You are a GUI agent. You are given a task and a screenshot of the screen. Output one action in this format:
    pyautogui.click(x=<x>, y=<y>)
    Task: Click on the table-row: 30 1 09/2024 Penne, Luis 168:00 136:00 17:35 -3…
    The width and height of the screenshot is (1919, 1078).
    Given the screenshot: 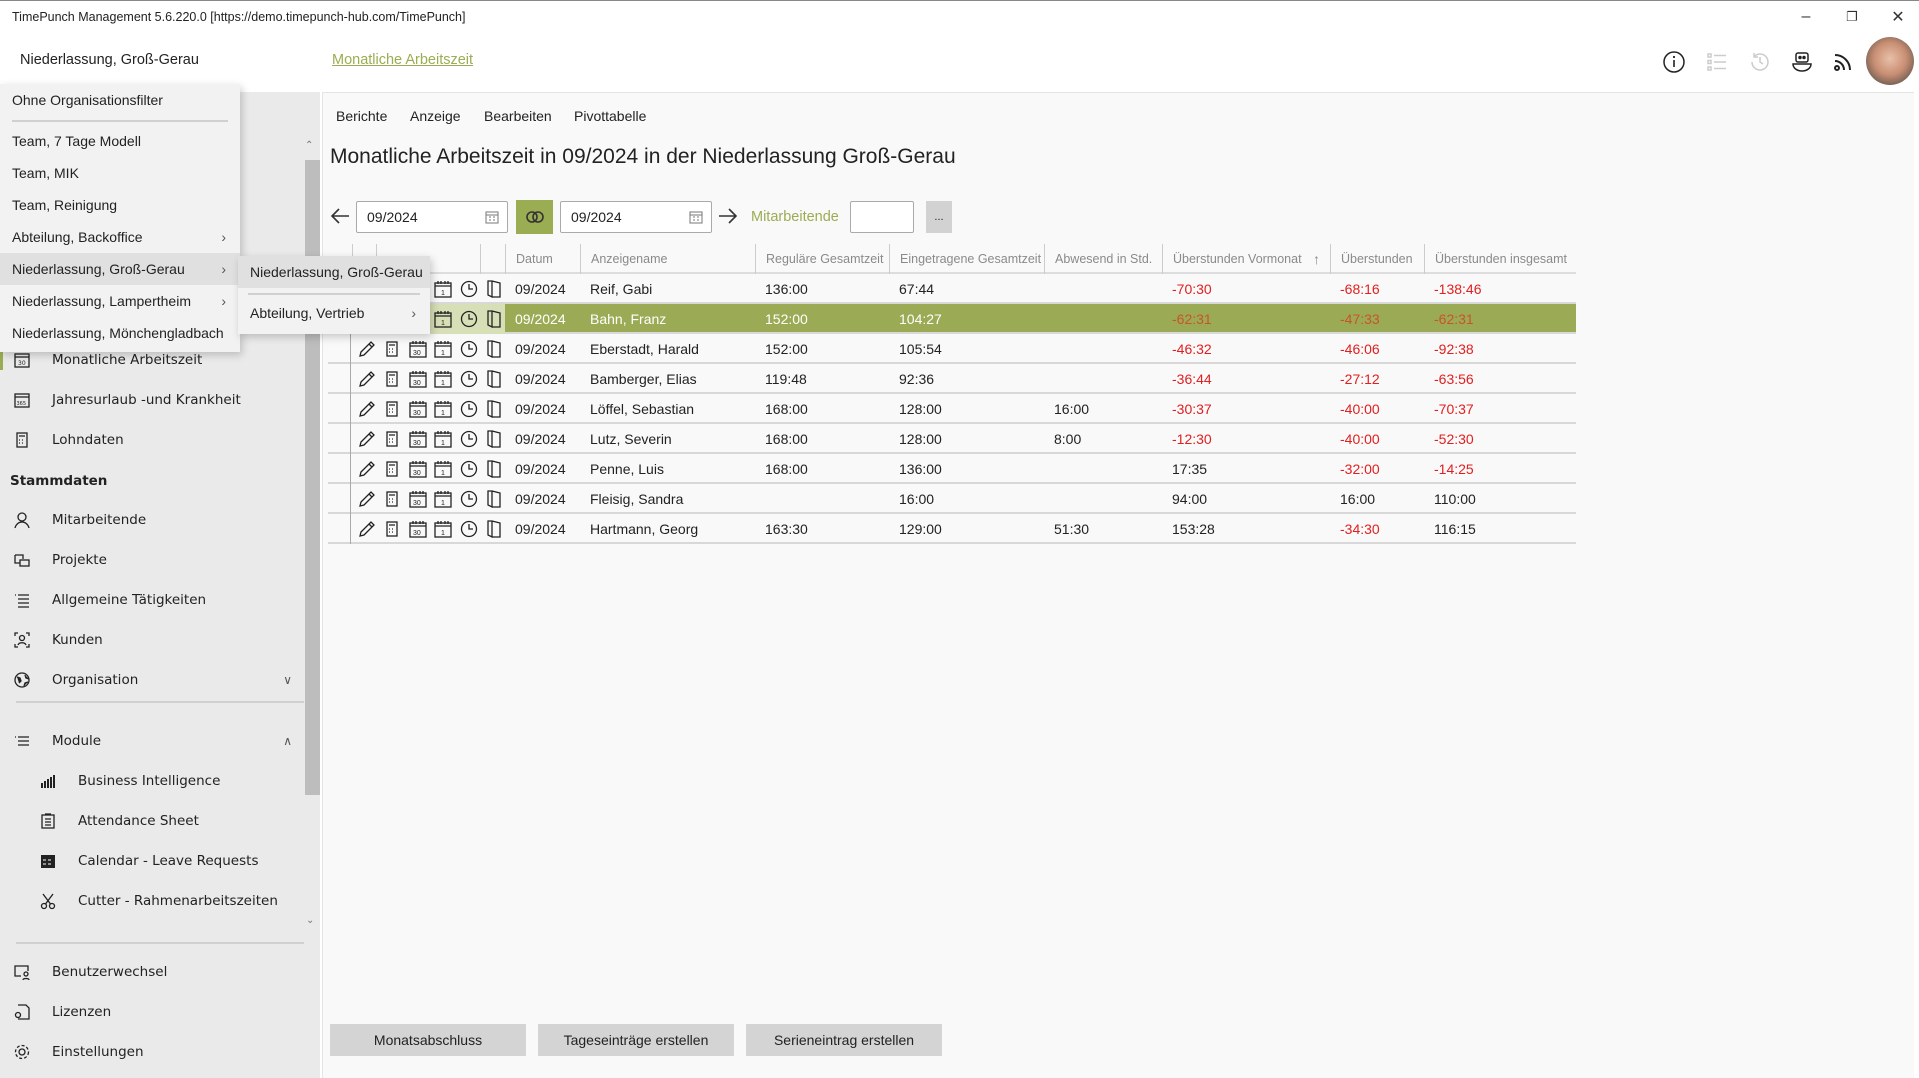 What is the action you would take?
    pyautogui.click(x=952, y=469)
    